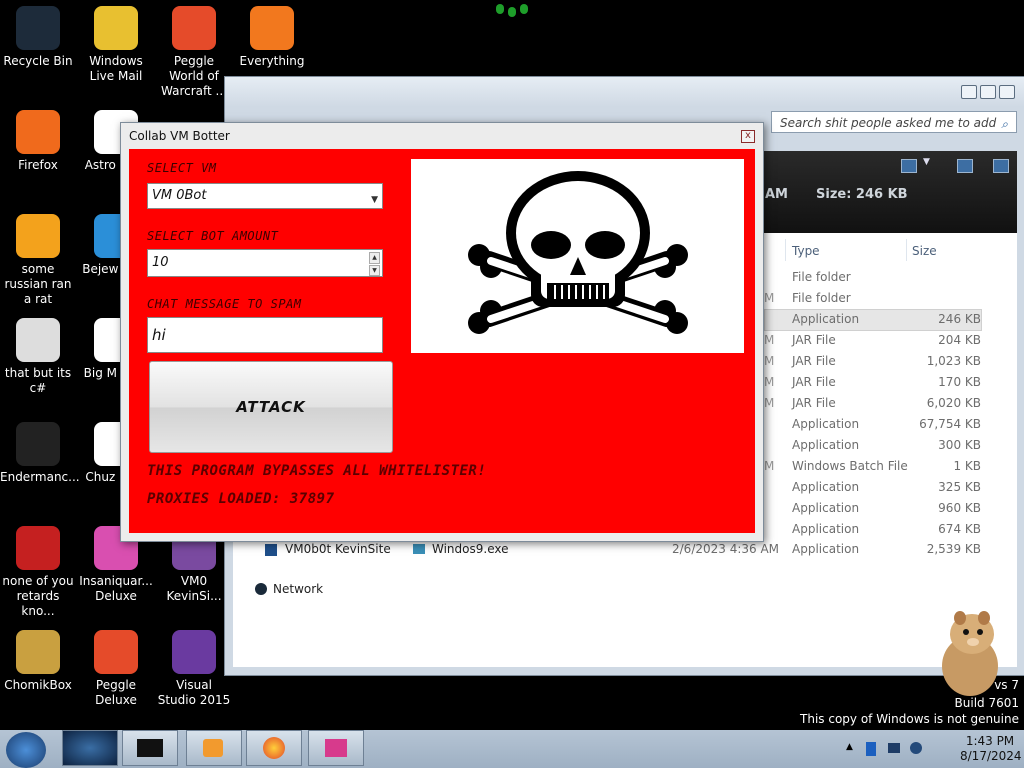 The width and height of the screenshot is (1024, 768). I want to click on column-header-type: Type, so click(806, 251).